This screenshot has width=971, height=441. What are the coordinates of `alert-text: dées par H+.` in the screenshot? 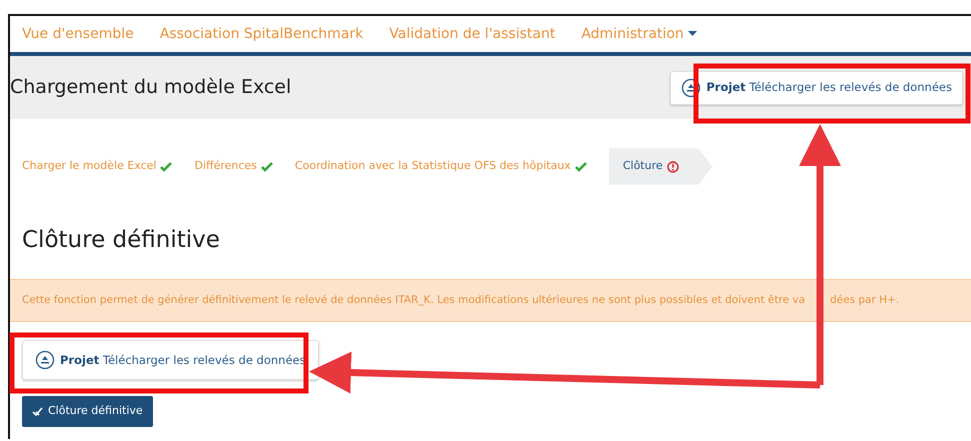 It's located at (865, 300).